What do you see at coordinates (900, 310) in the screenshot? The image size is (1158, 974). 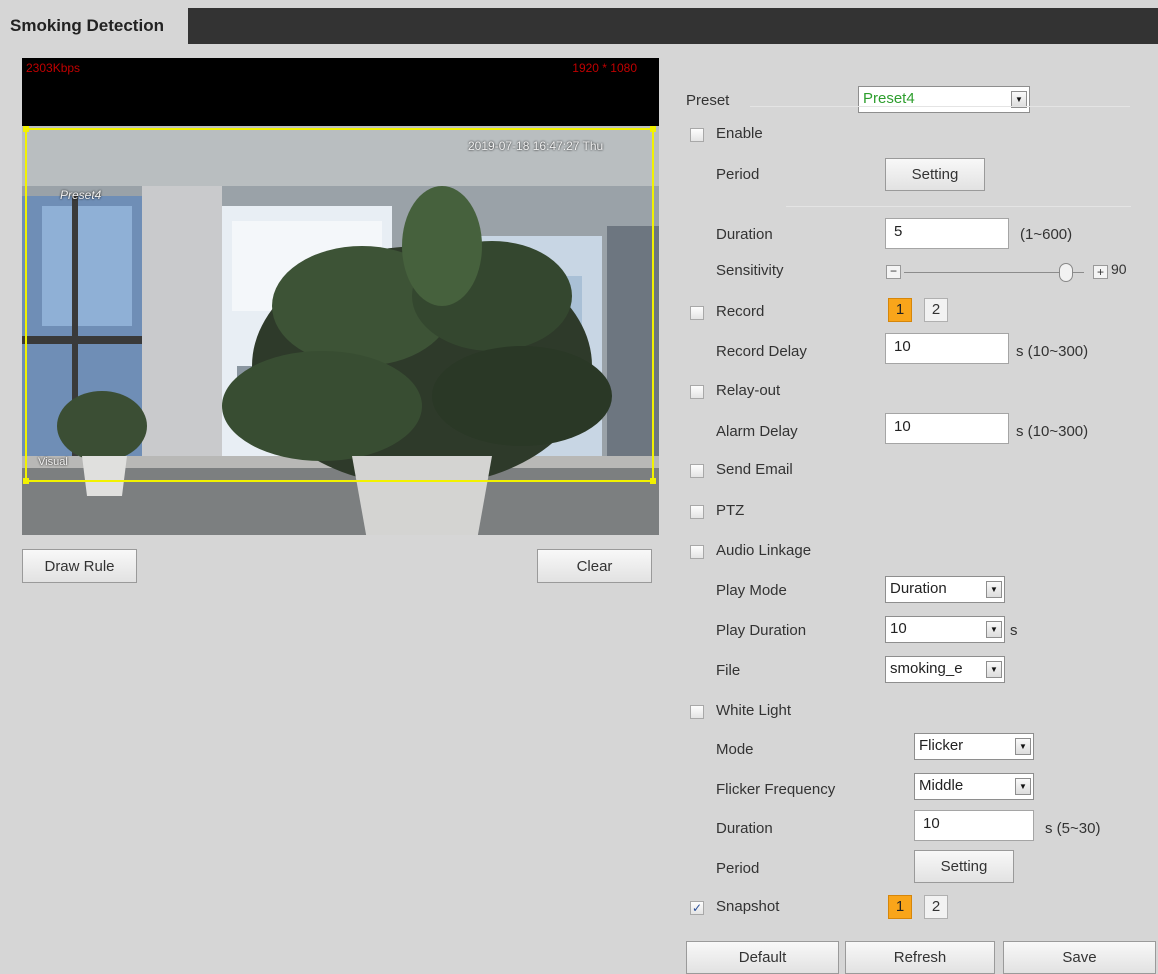 I see `record-channel-1: 1` at bounding box center [900, 310].